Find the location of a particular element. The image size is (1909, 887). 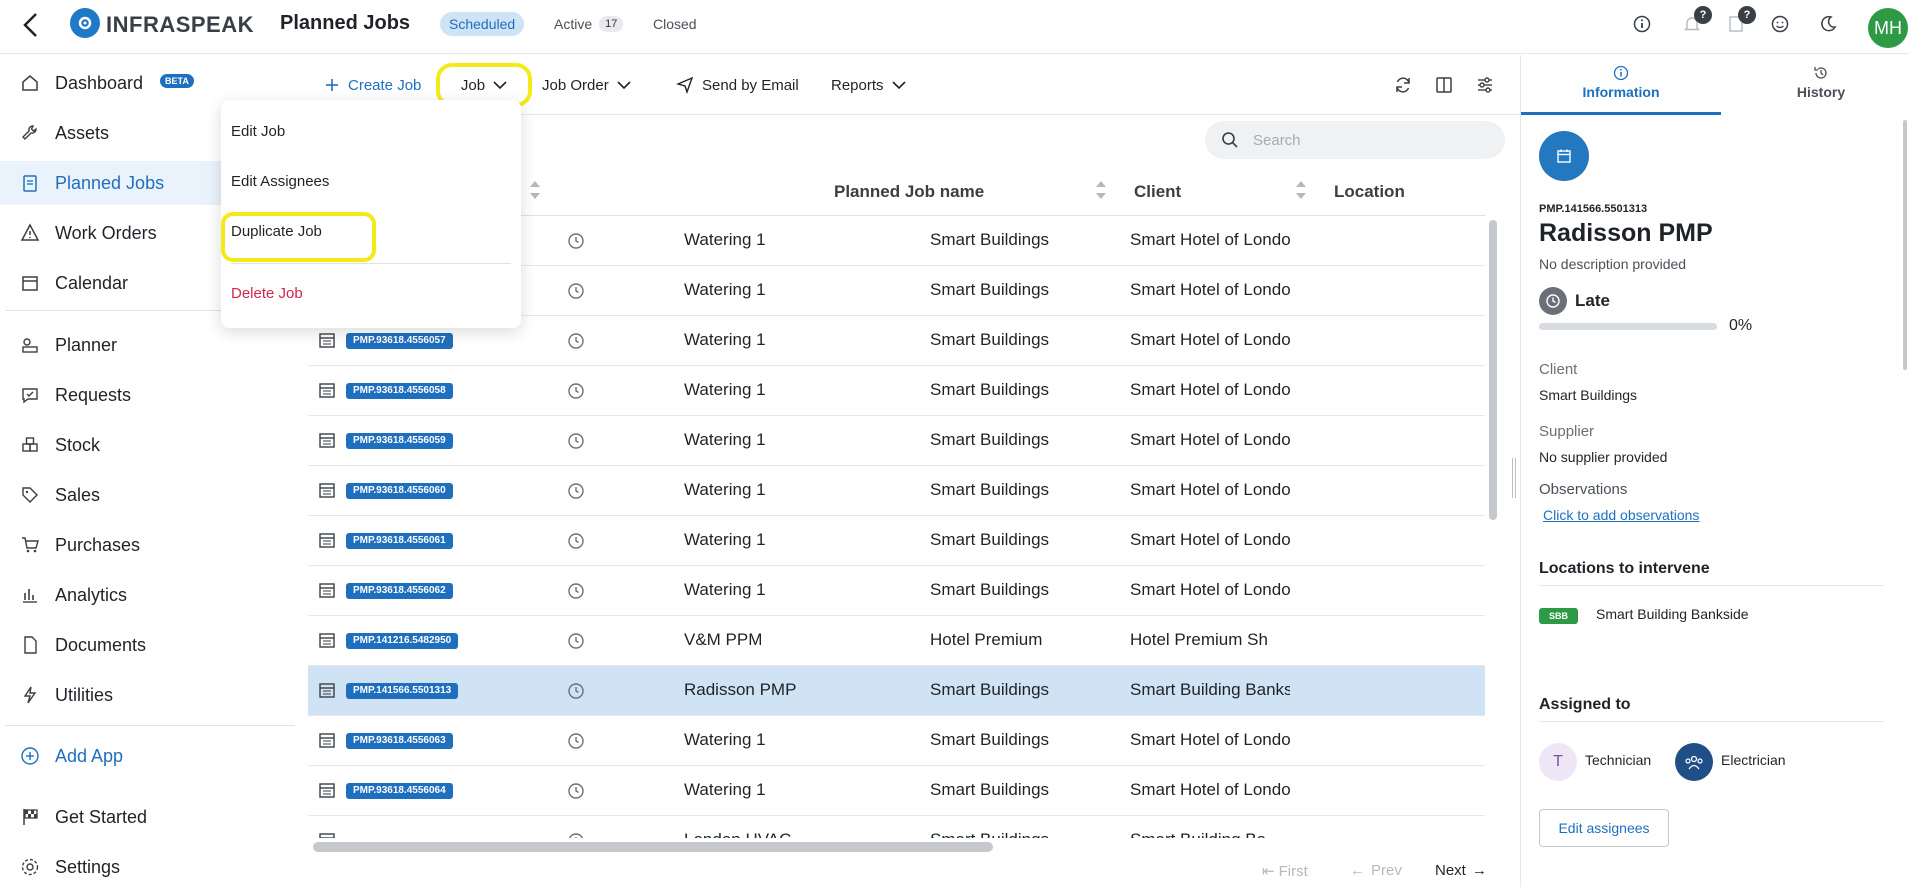

job-name-cell: London HVAC is located at coordinates (799, 834).